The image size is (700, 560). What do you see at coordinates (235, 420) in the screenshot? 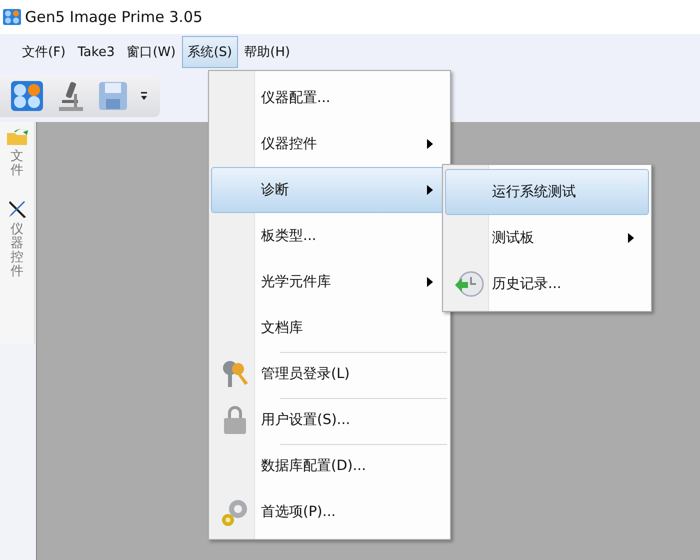
I see `lock-icon` at bounding box center [235, 420].